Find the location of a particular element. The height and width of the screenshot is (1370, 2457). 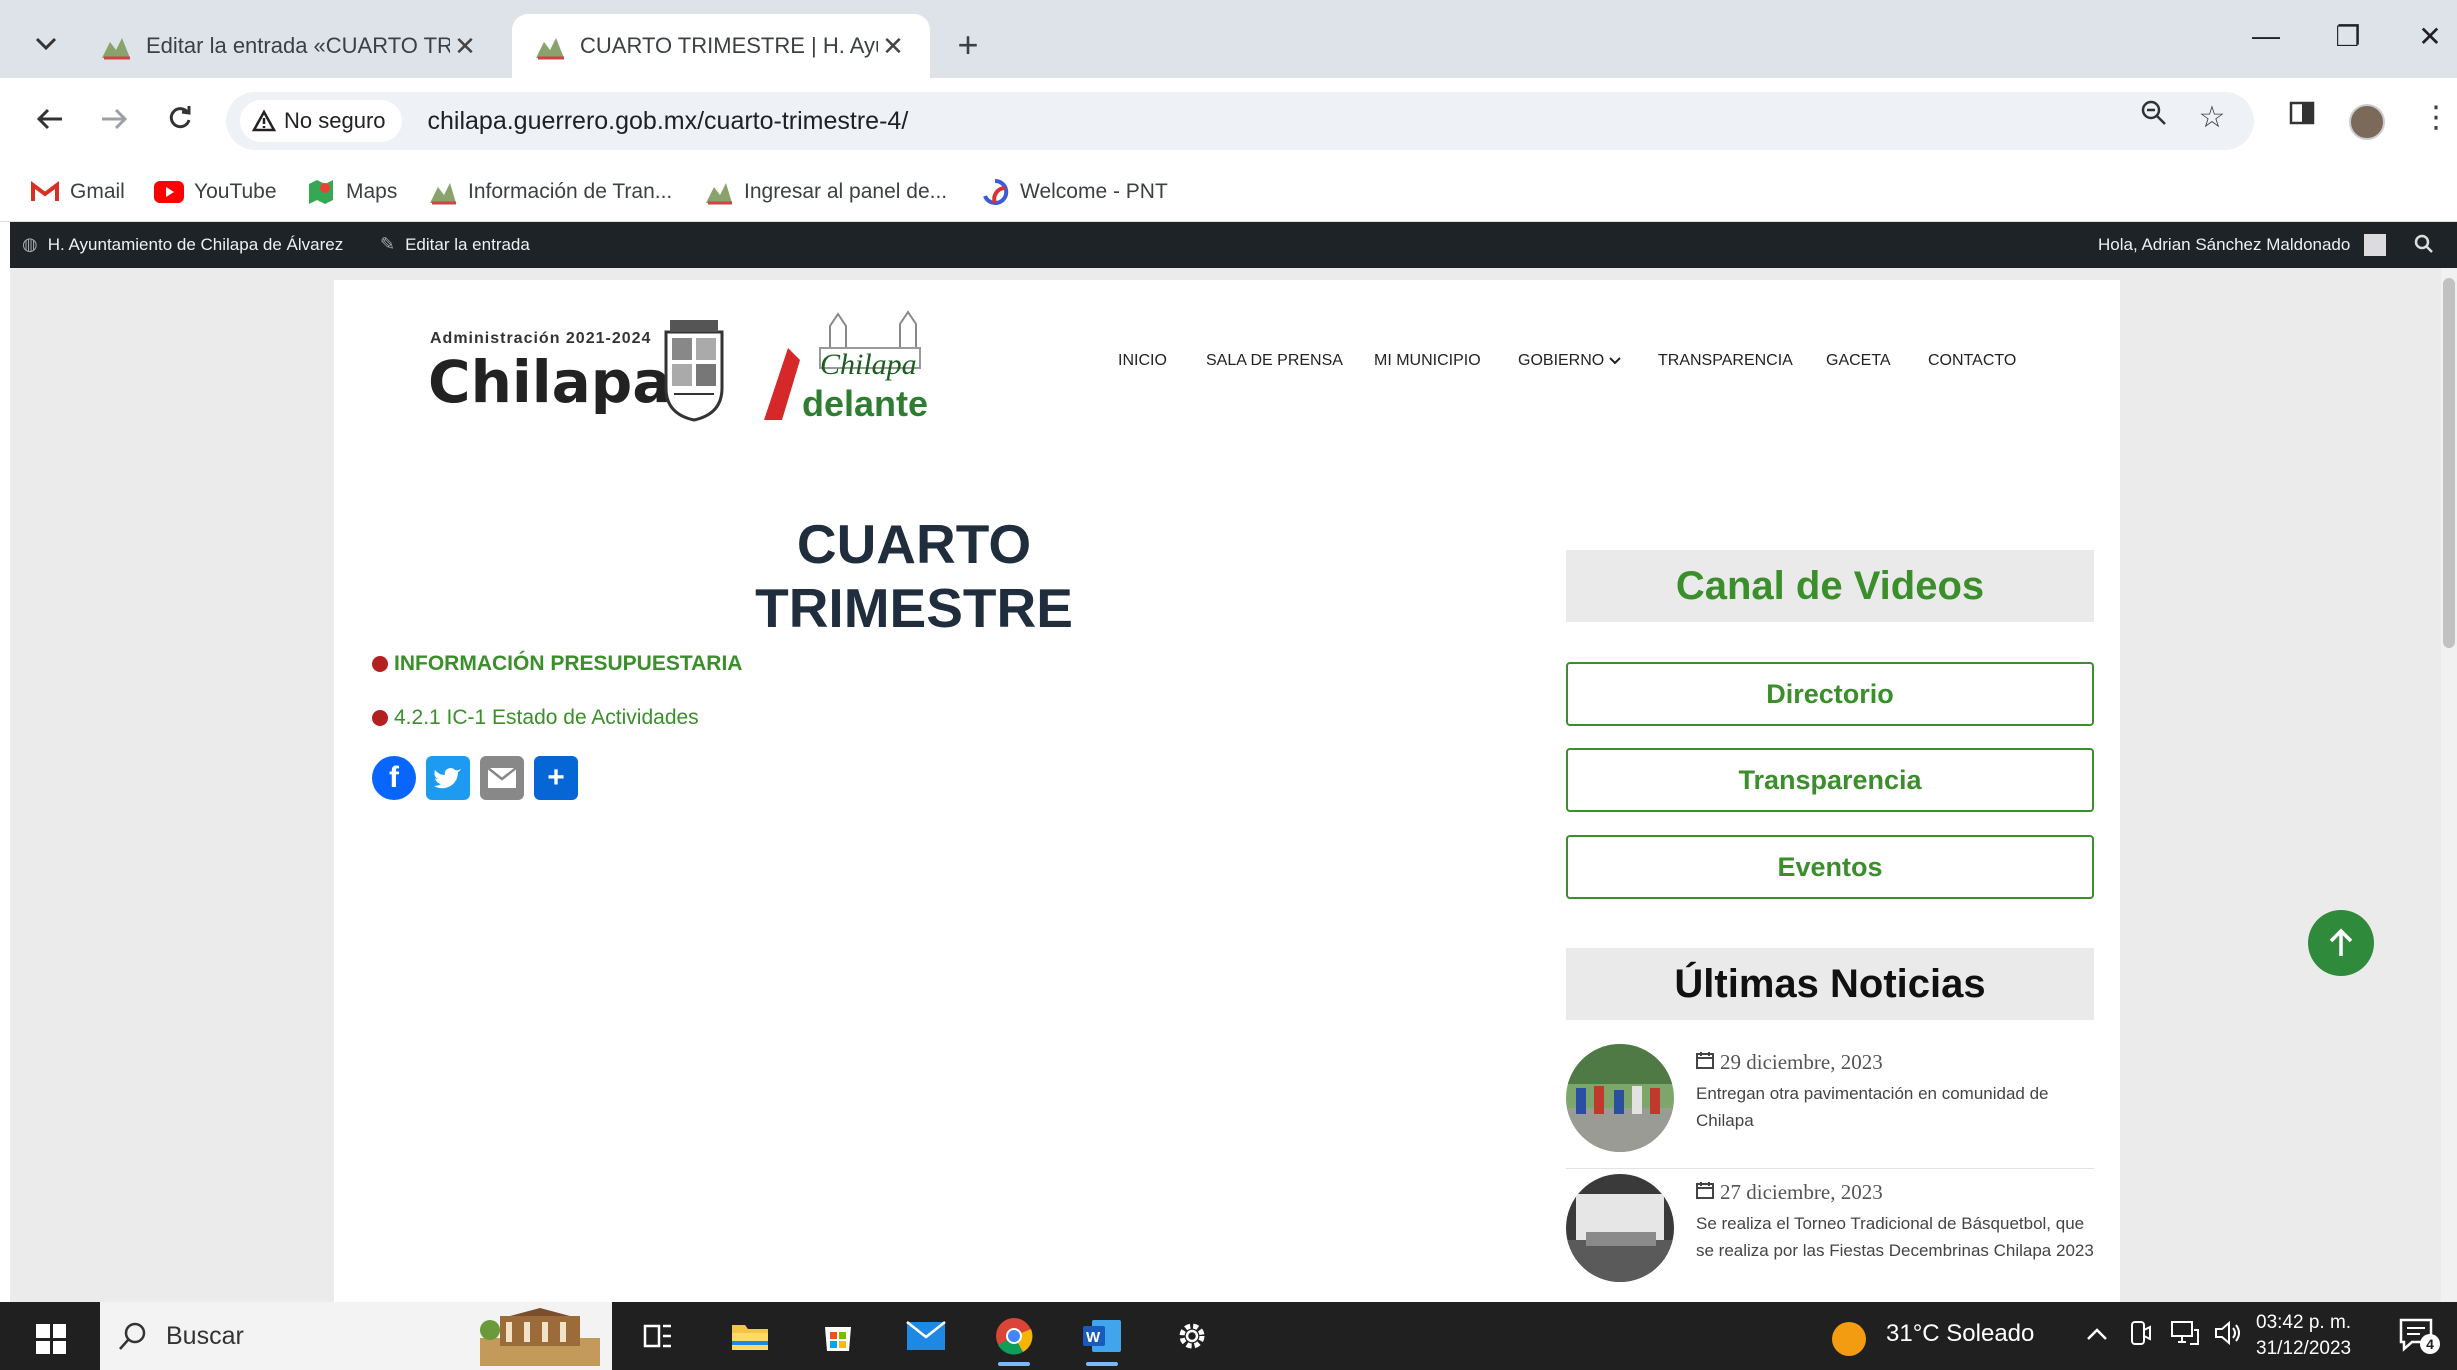

facebook-share-icon: f is located at coordinates (394, 778).